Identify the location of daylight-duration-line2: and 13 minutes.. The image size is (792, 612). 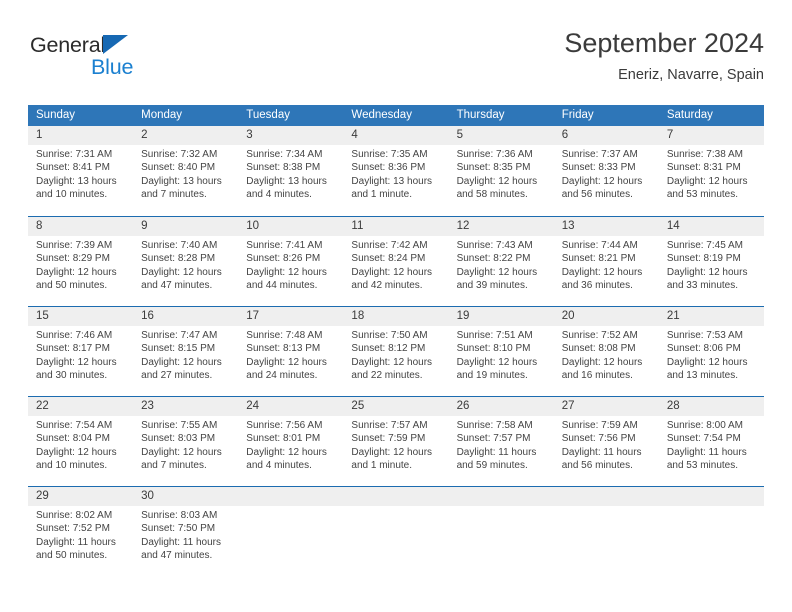
(702, 375).